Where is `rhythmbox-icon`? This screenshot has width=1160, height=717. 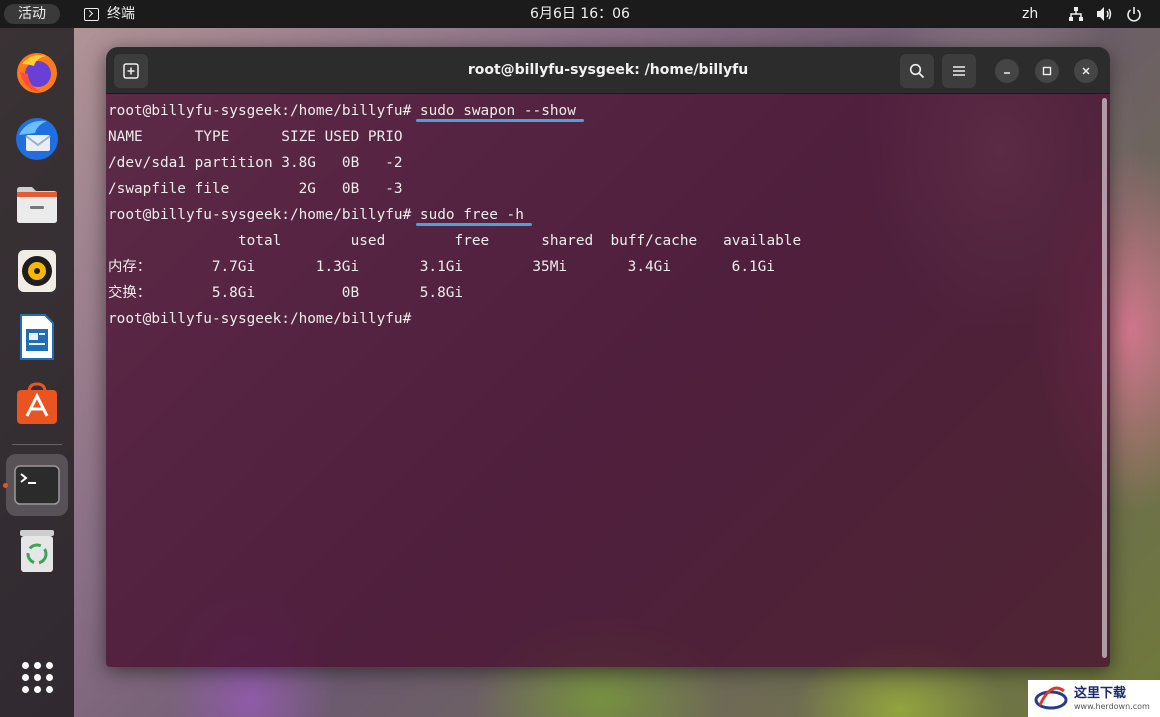
rhythmbox-icon is located at coordinates (37, 271).